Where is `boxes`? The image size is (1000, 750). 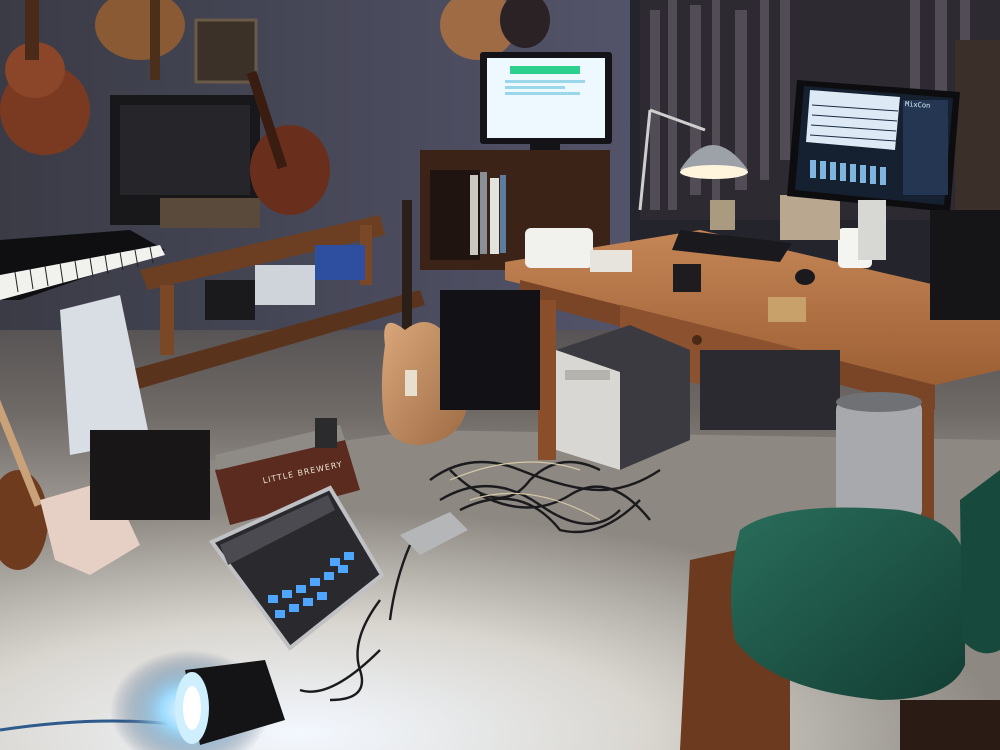
boxes is located at coordinates (810, 217).